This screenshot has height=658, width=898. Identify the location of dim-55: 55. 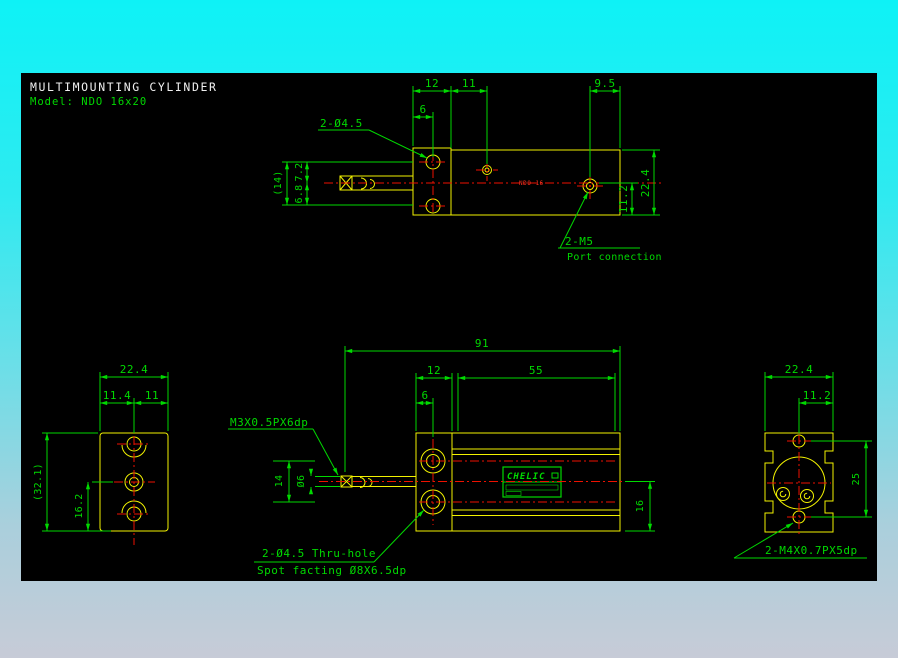
(536, 370).